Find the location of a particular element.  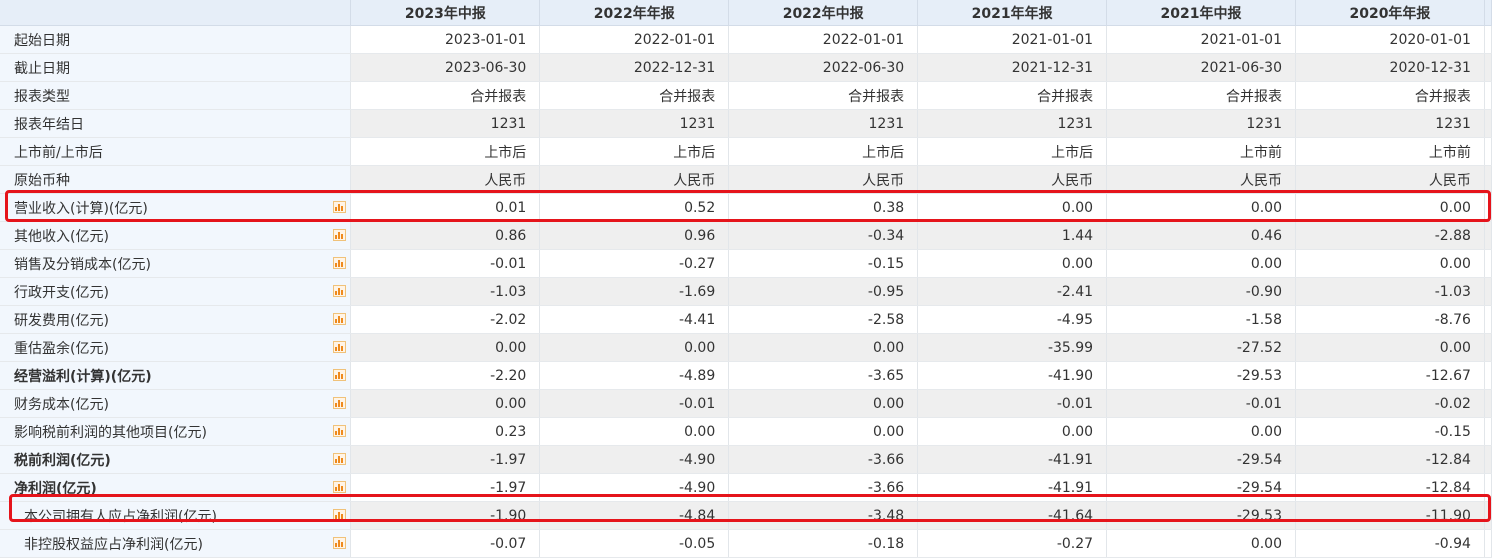

value-cell: -2.02 is located at coordinates (445, 319).